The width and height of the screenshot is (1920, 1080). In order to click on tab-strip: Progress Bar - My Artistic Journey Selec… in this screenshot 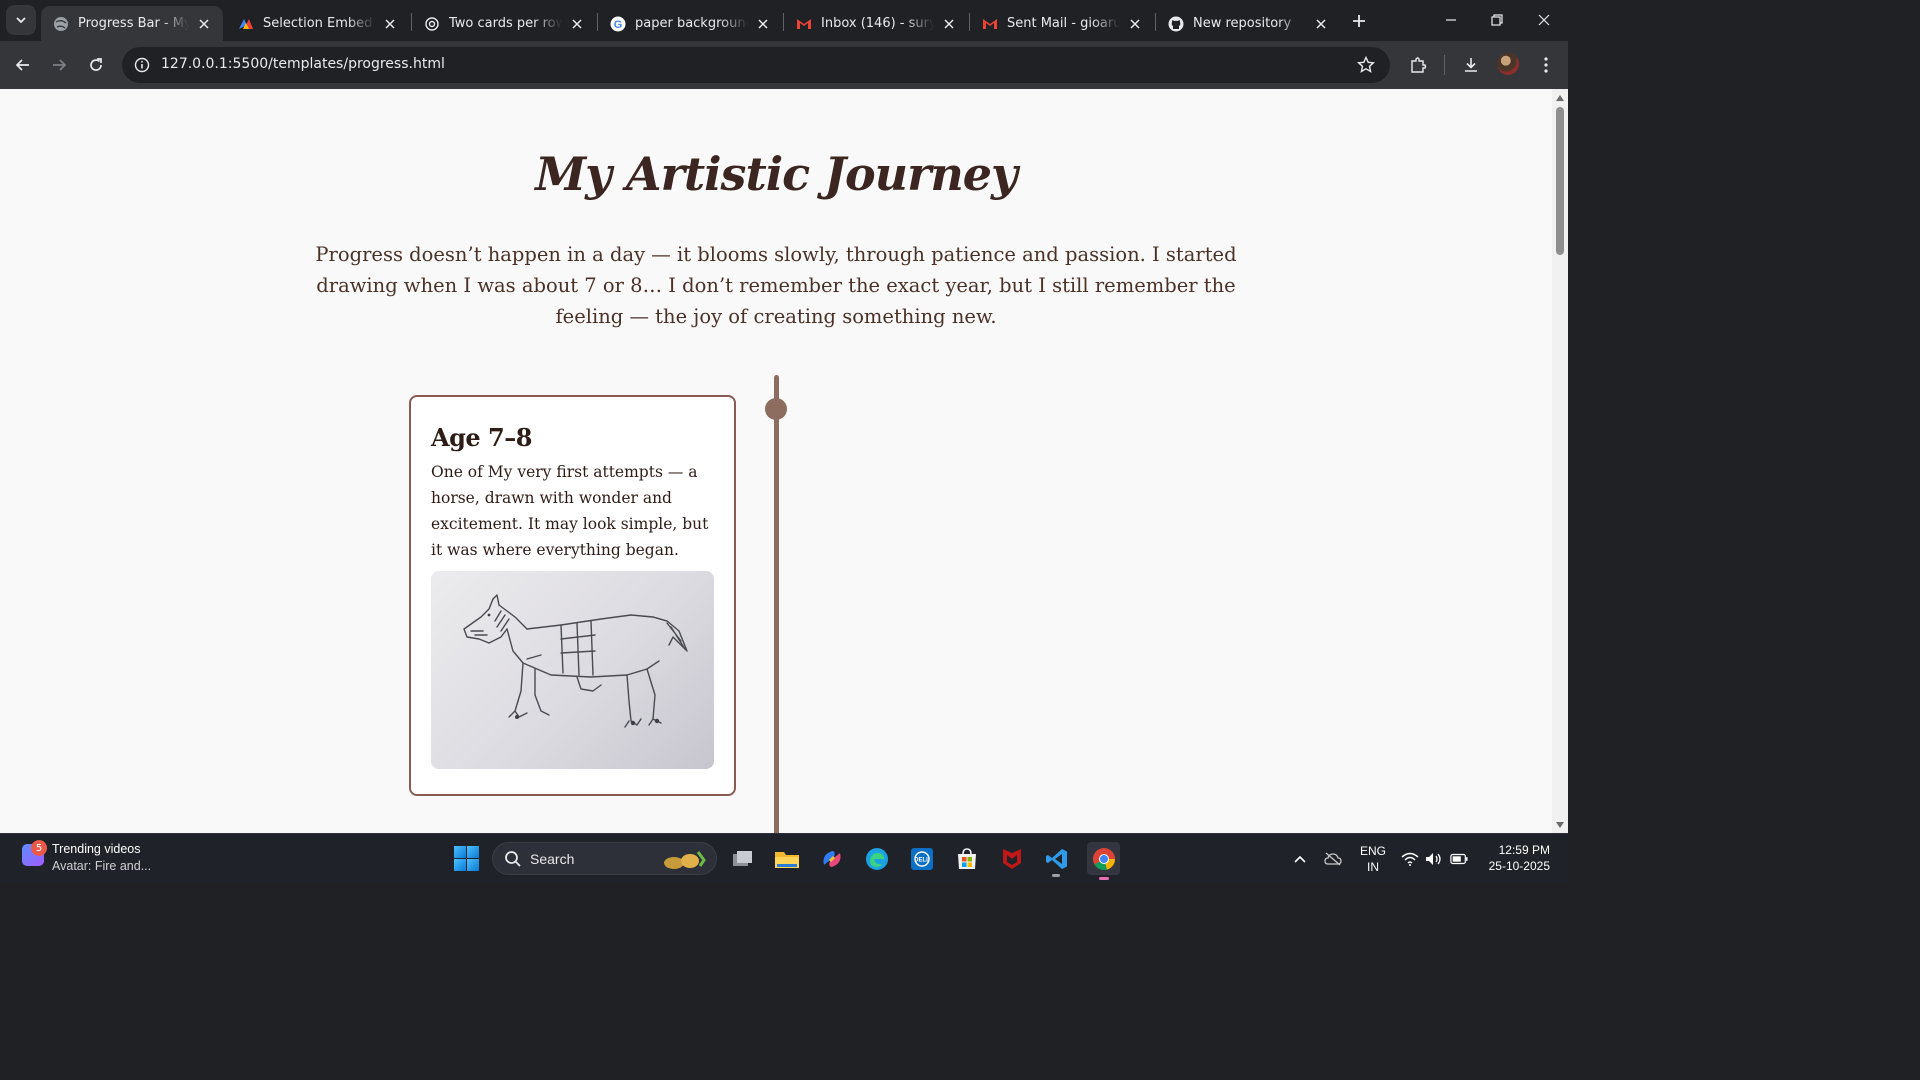, I will do `click(784, 20)`.